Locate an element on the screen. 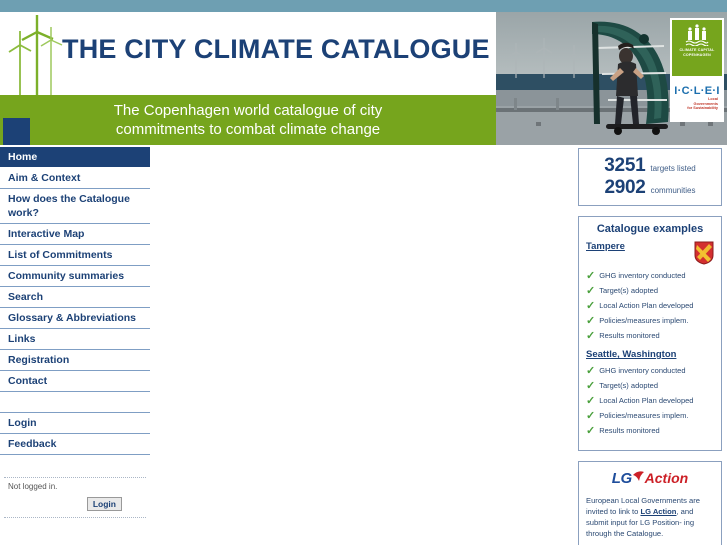 The height and width of the screenshot is (545, 727). sidebar-item-home: Home is located at coordinates (75, 157).